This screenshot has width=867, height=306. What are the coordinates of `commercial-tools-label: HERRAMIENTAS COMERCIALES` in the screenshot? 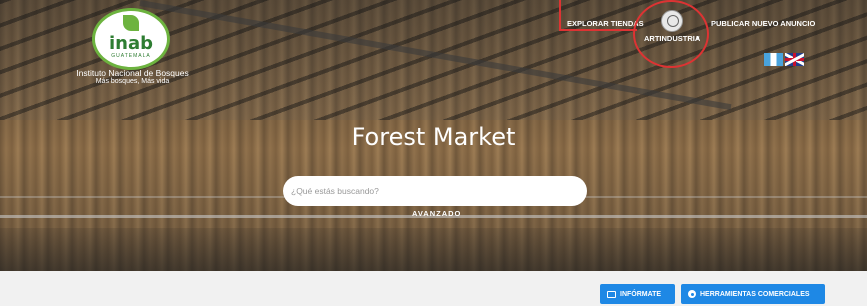 It's located at (755, 294).